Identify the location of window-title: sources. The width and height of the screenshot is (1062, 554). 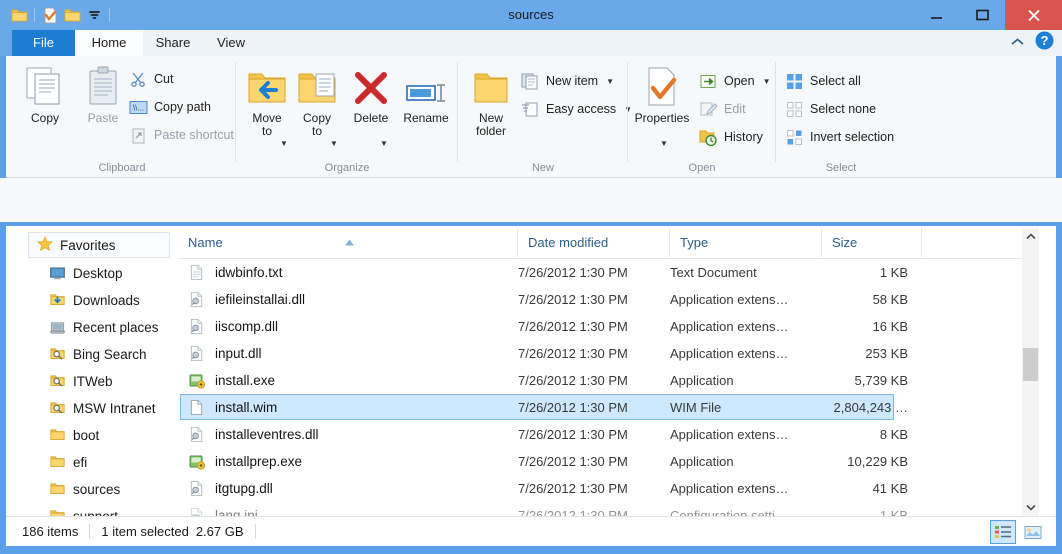
(531, 14).